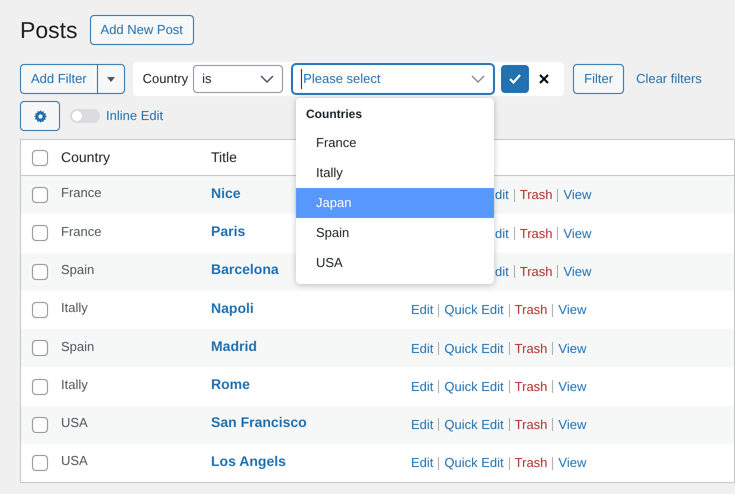  I want to click on confirm-button, so click(515, 79).